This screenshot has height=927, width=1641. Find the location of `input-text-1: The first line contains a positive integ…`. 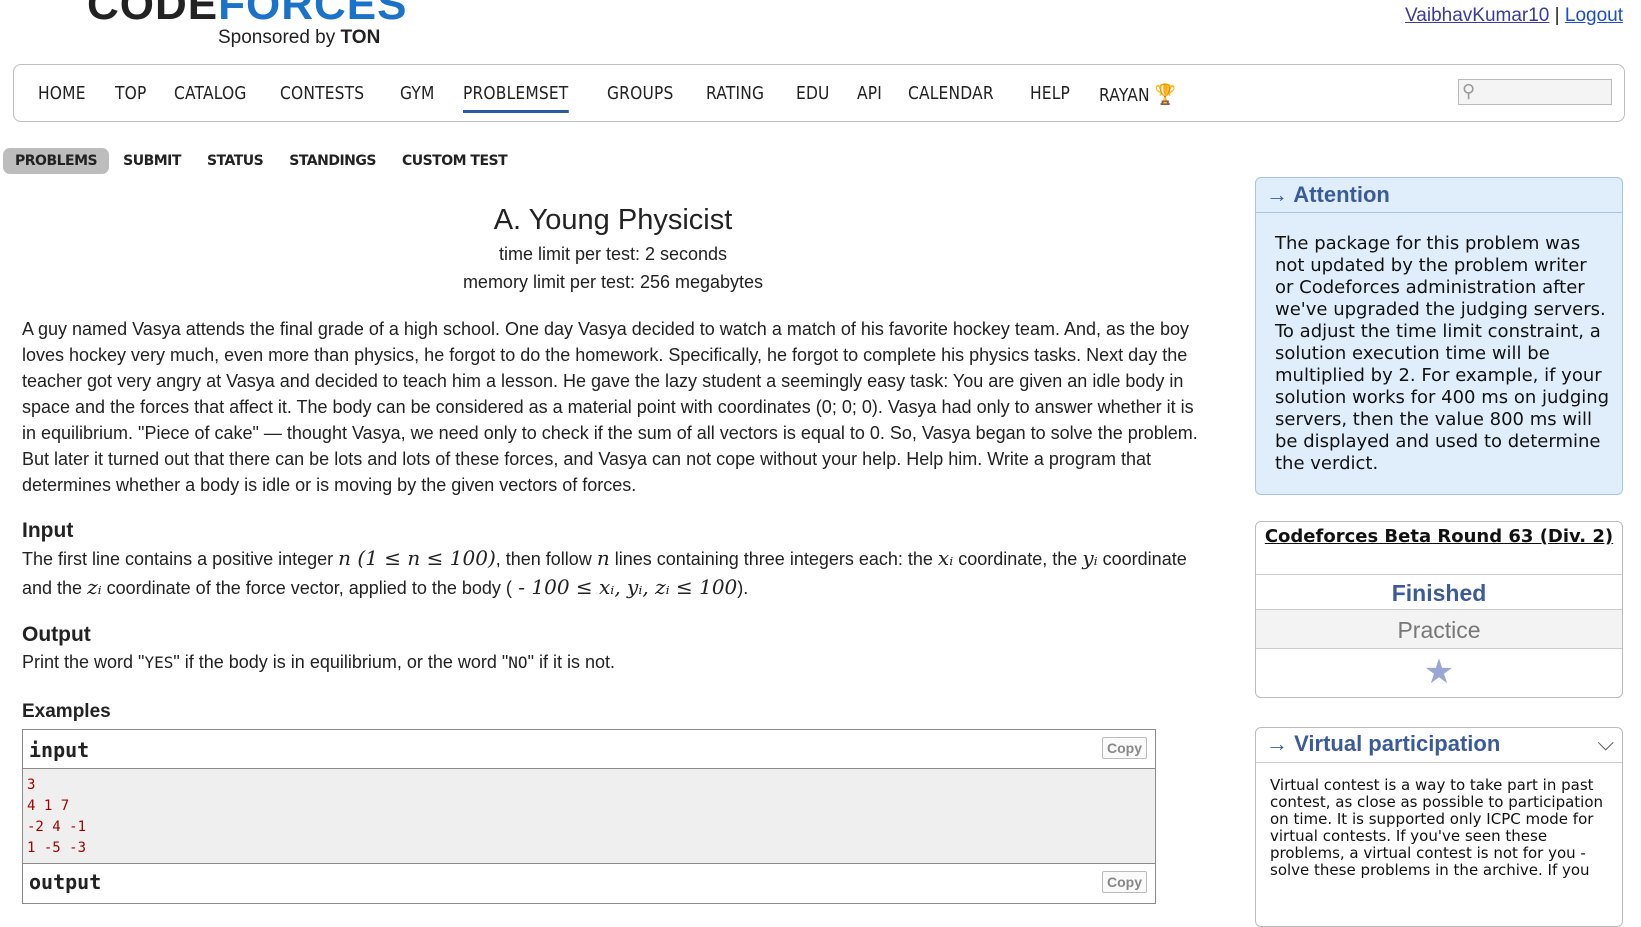

input-text-1: The first line contains a positive integ… is located at coordinates (180, 559).